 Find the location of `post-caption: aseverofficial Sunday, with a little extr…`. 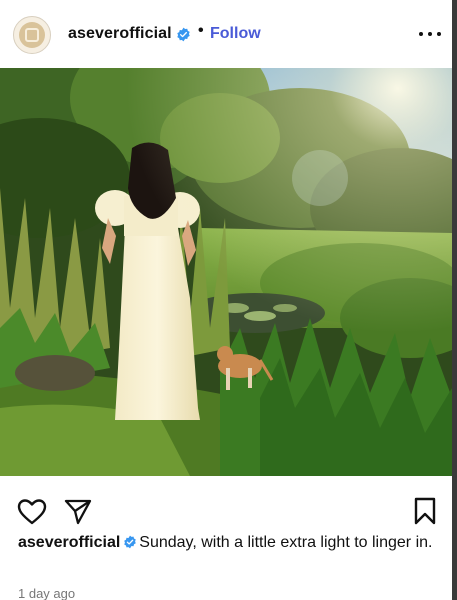

post-caption: aseverofficial Sunday, with a little extr… is located at coordinates (228, 542).